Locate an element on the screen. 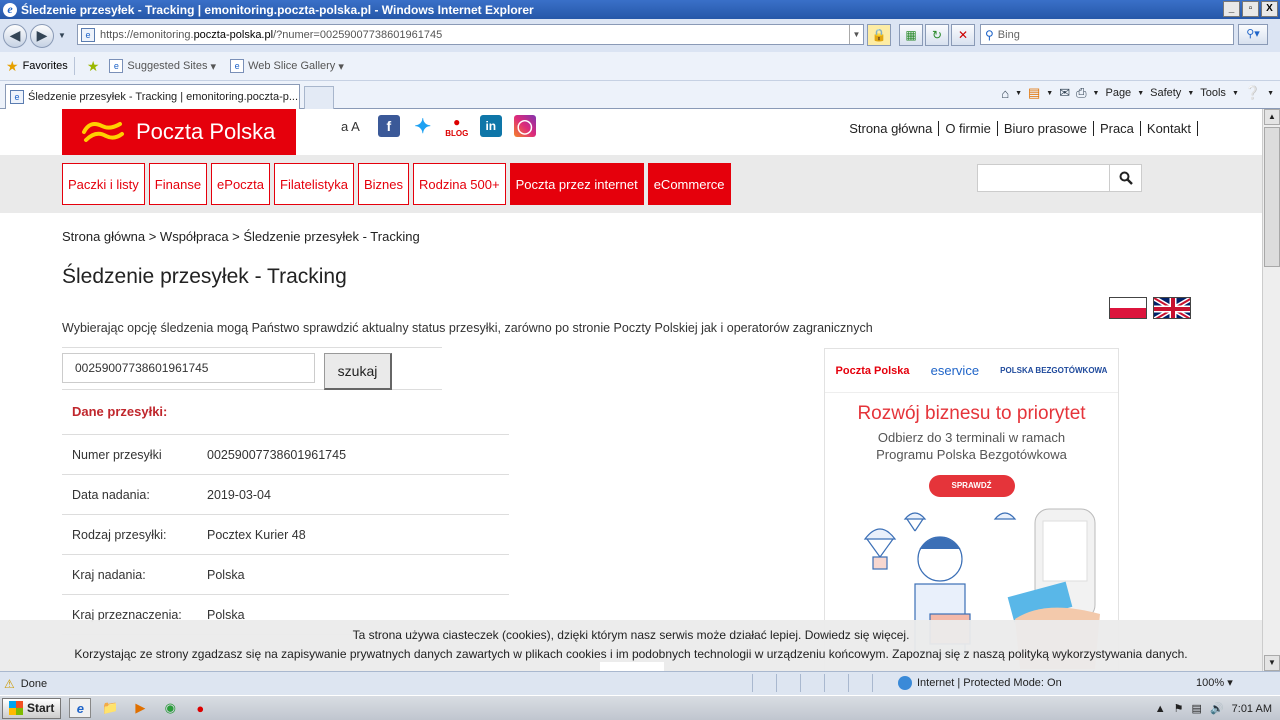 The height and width of the screenshot is (720, 1280). home-icon: ⌂ is located at coordinates (1005, 93).